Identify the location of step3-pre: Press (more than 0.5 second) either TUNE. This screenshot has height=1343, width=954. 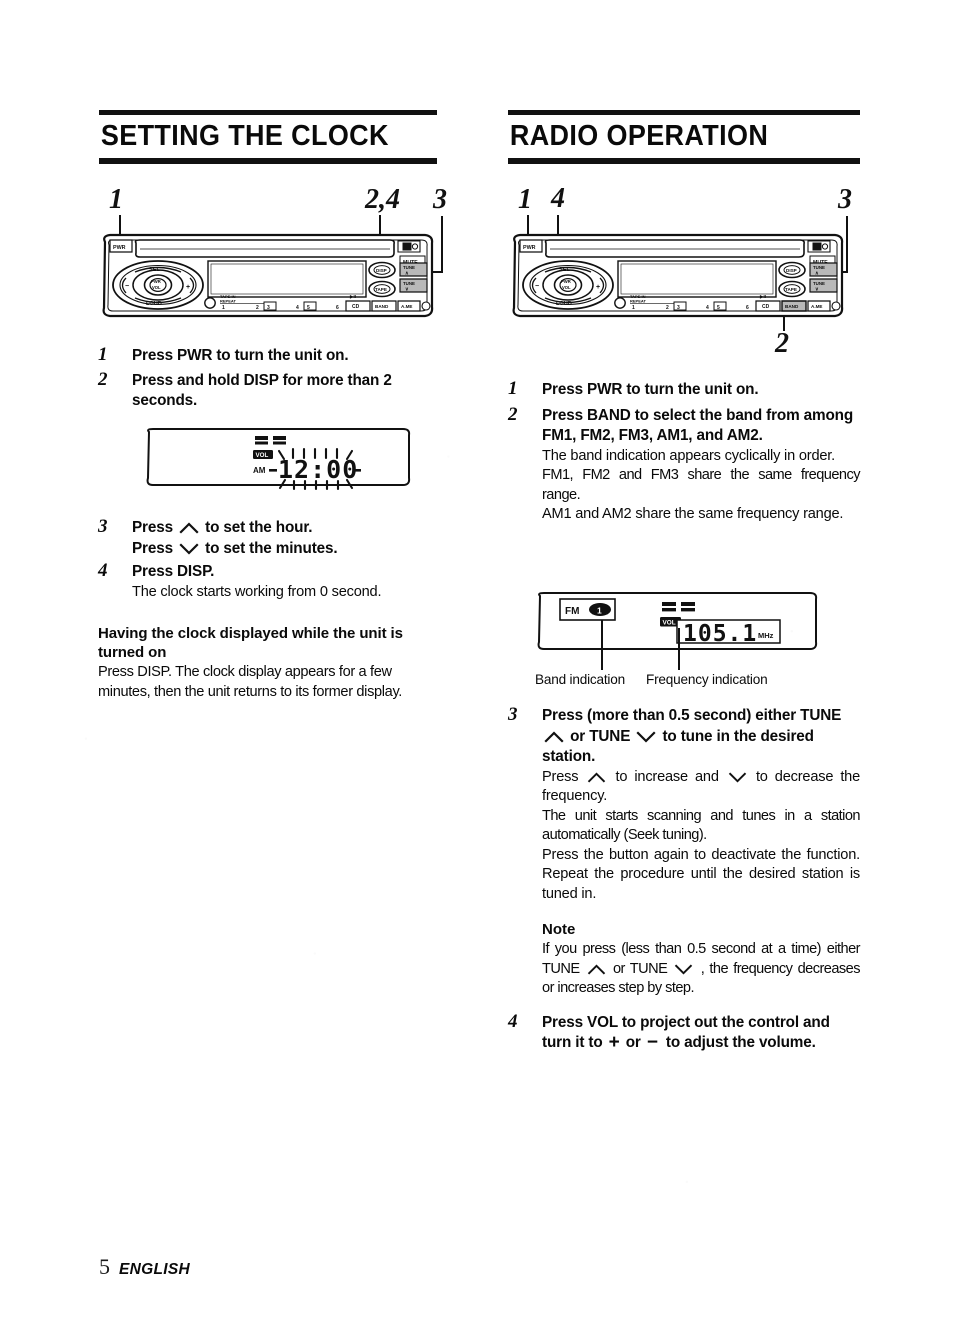
(692, 715).